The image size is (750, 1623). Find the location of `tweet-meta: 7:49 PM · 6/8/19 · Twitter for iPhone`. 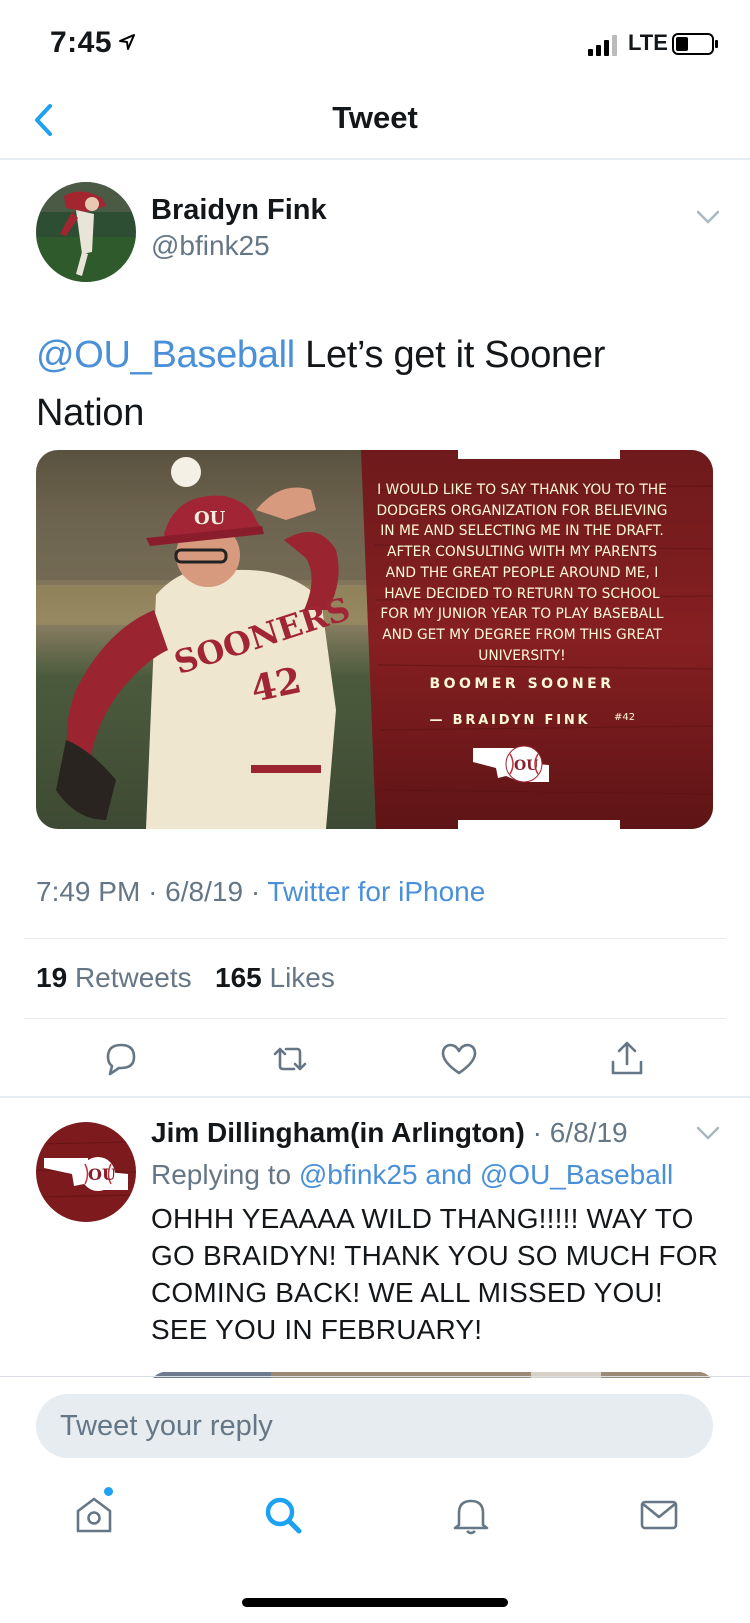

tweet-meta: 7:49 PM · 6/8/19 · Twitter for iPhone is located at coordinates (260, 892).